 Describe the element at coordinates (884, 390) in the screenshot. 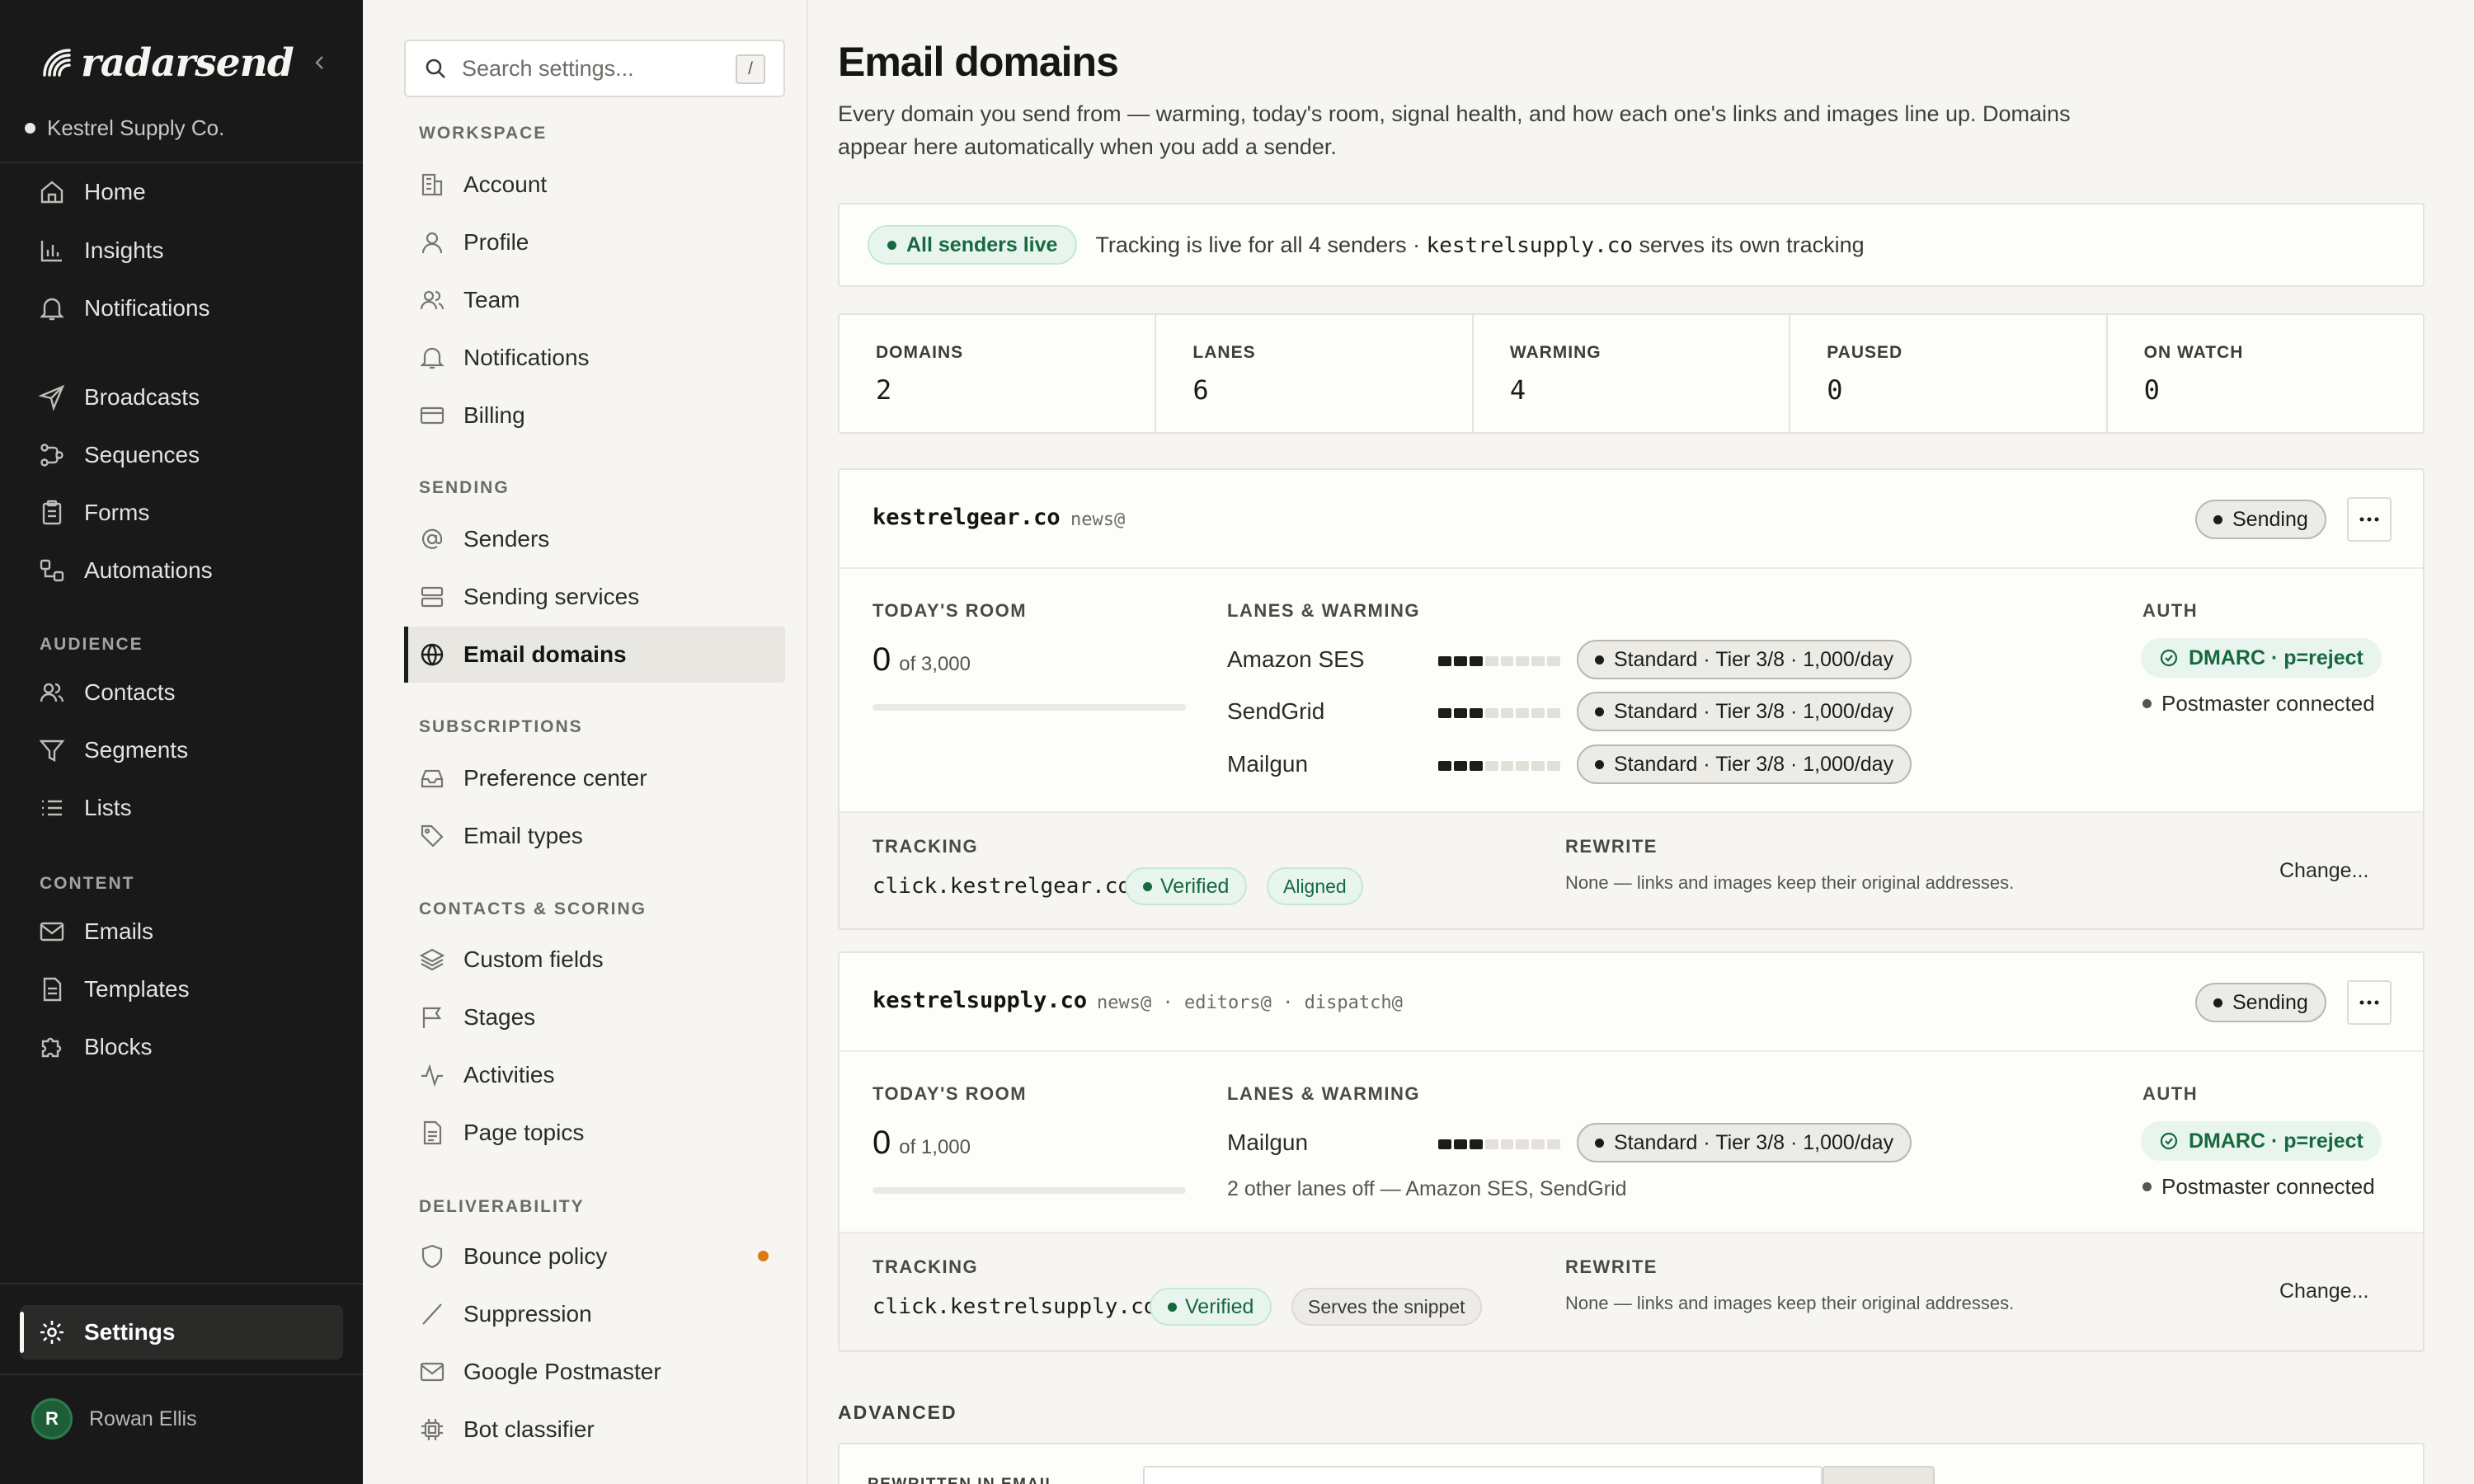

I see `stat-value: 2` at that location.